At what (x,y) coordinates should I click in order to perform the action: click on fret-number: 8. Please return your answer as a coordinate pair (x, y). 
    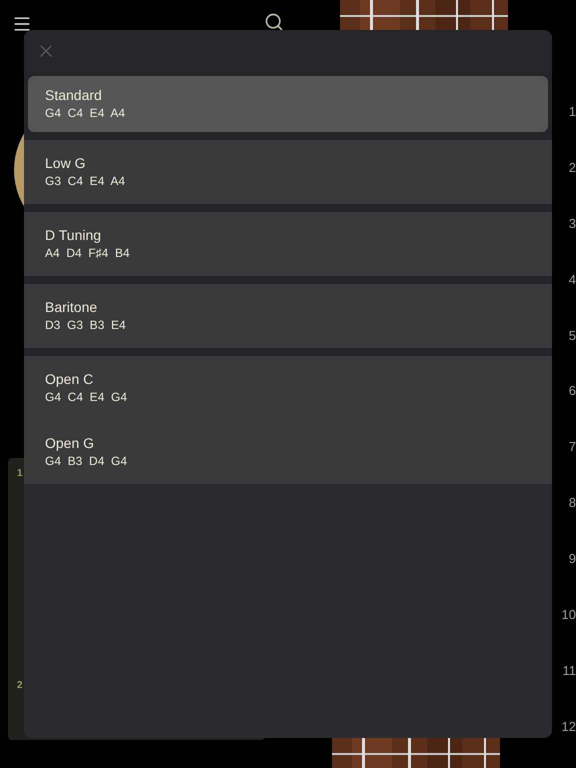
    Looking at the image, I should click on (572, 503).